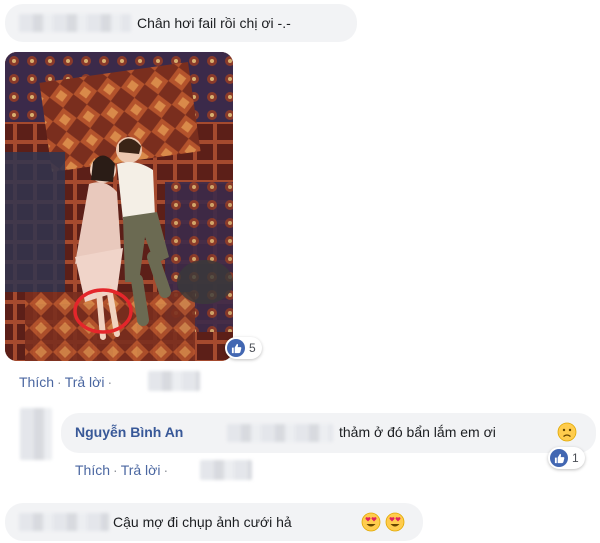 Image resolution: width=600 pixels, height=543 pixels. I want to click on like-link: Thích, so click(36, 382).